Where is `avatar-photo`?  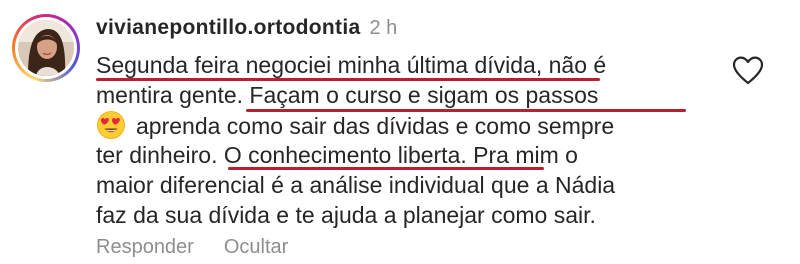 avatar-photo is located at coordinates (46, 48).